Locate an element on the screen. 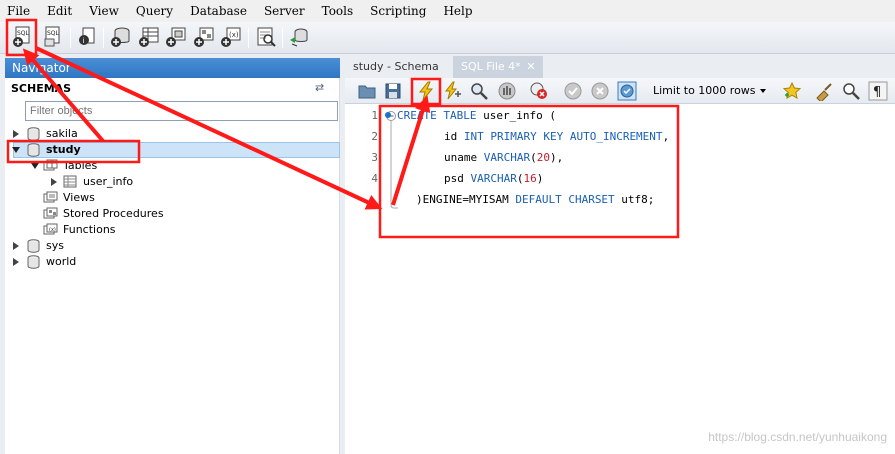 The image size is (895, 454). editor-tab-strip: study - Schema SQL File 4* ✕ is located at coordinates (620, 67).